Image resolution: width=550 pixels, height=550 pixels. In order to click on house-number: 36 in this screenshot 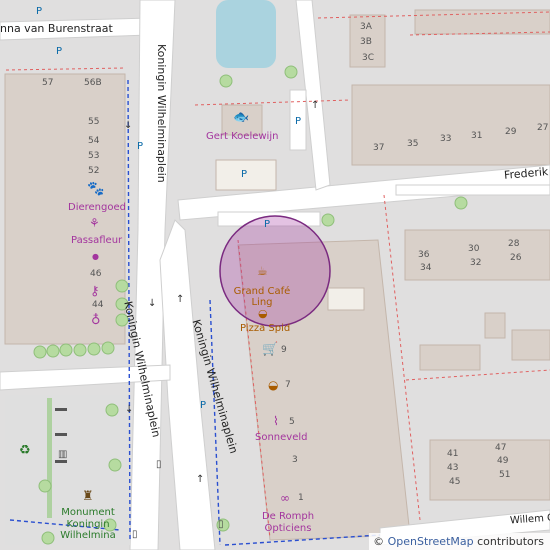, I will do `click(424, 255)`.